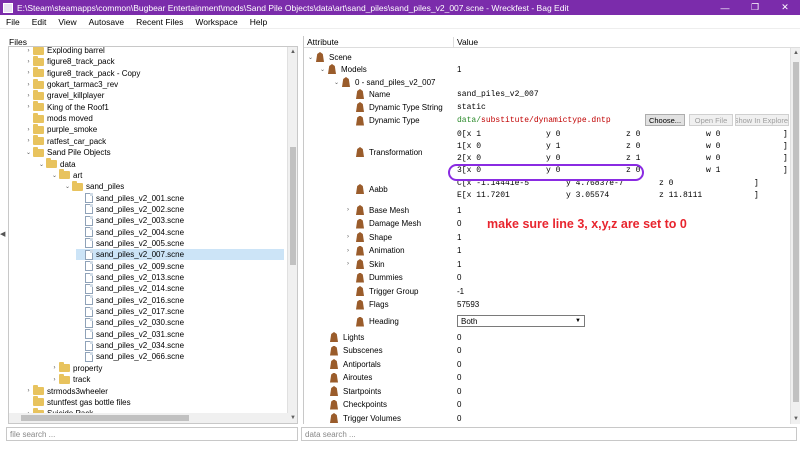 The height and width of the screenshot is (449, 800). What do you see at coordinates (66, 391) in the screenshot?
I see `folder-item: › strmods3wheeler` at bounding box center [66, 391].